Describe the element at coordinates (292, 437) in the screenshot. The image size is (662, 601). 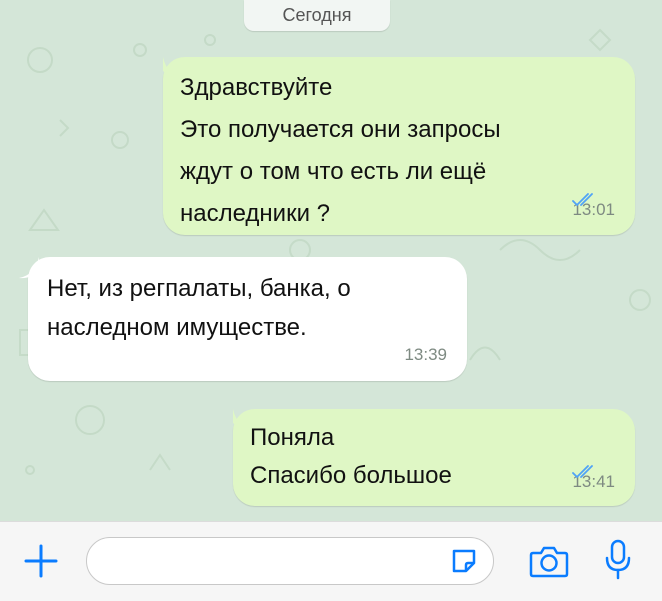
I see `message-line: Поняла` at that location.